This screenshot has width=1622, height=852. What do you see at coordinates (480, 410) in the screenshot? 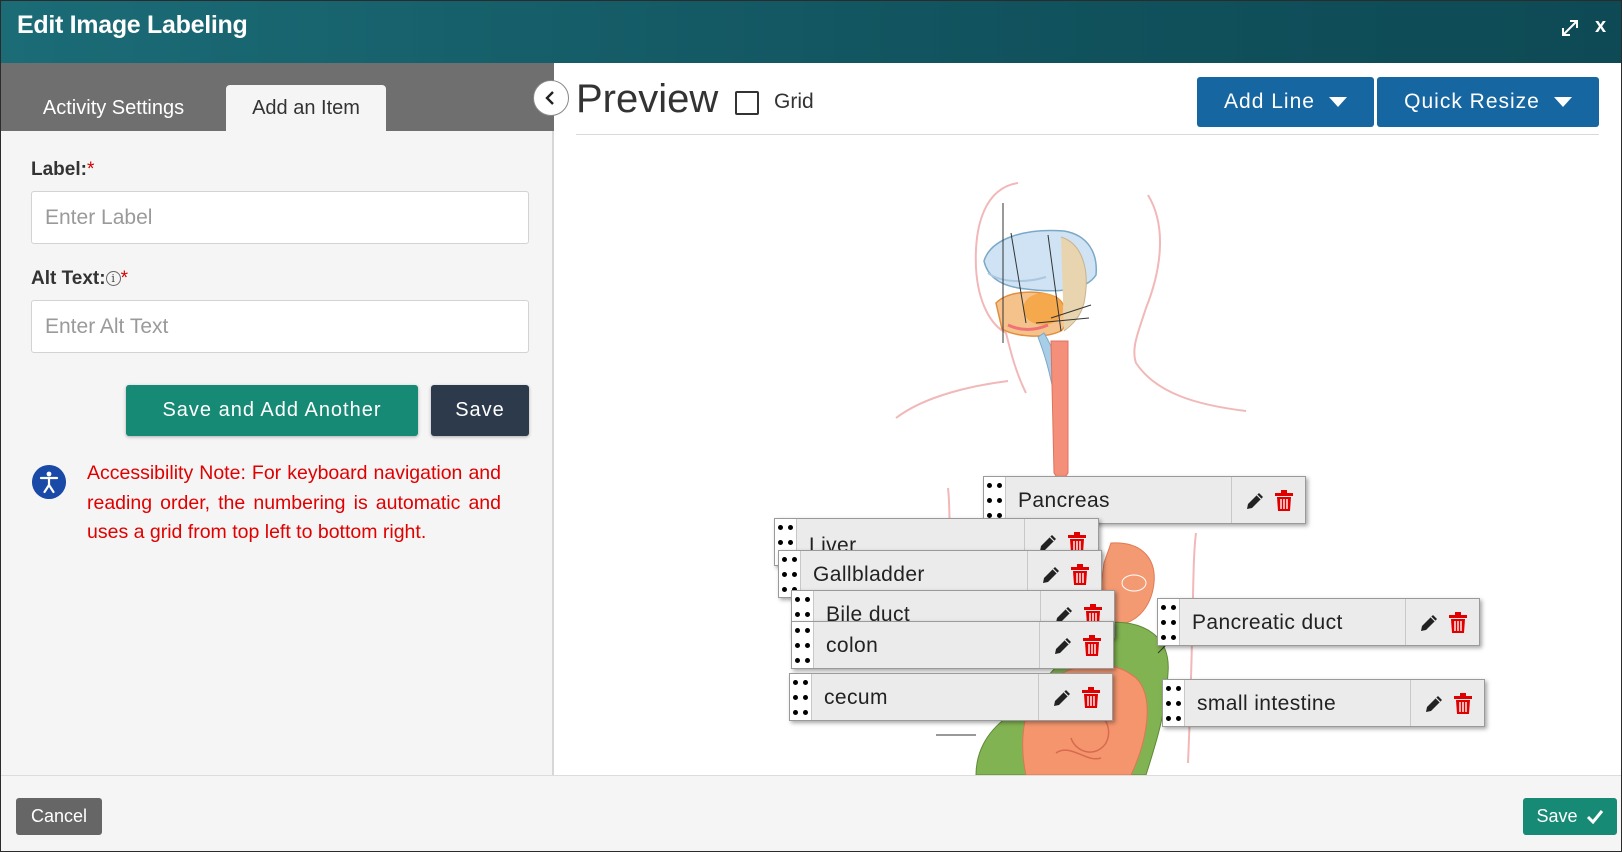
I see `save-item-button: Save` at bounding box center [480, 410].